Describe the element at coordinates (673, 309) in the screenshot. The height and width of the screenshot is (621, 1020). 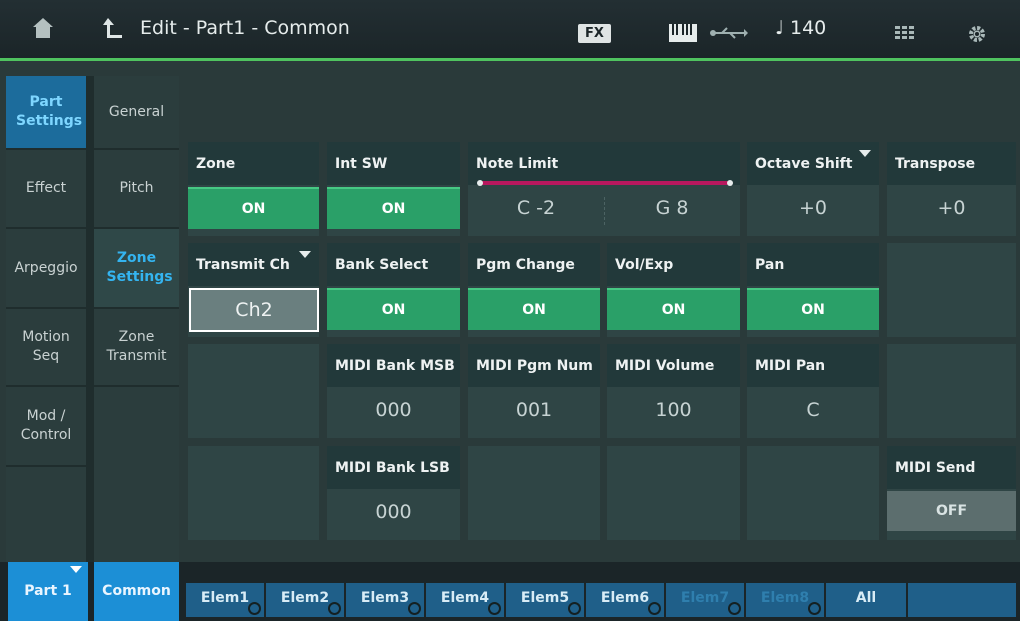
I see `vol-exp-toggle: ON` at that location.